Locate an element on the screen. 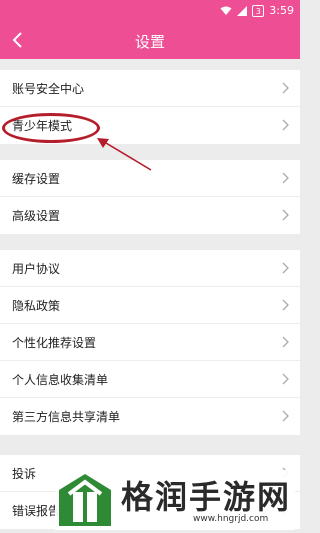 The height and width of the screenshot is (533, 320). settings-item-label: 个人信息收集清单 is located at coordinates (60, 380).